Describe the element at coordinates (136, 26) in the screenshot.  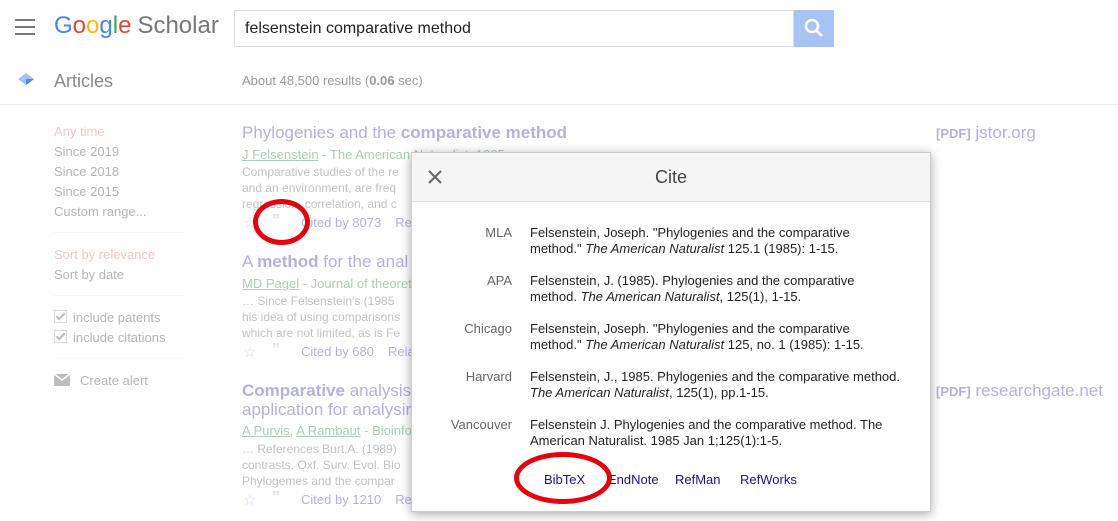
I see `google-scholar-logo: Google Scholar` at that location.